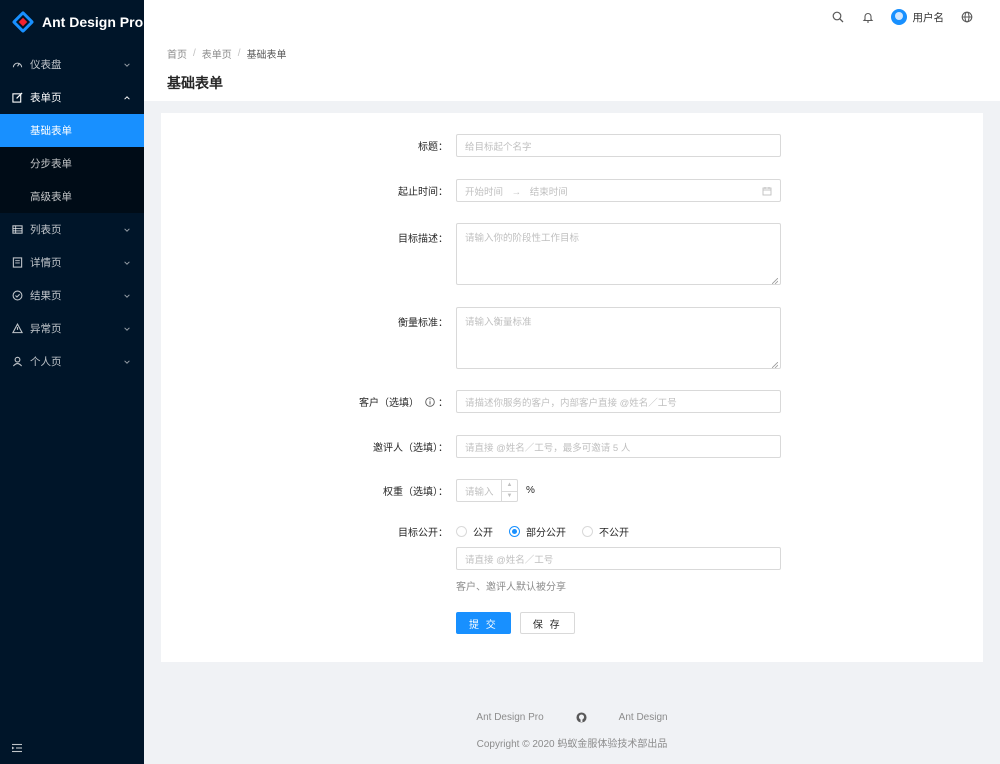  What do you see at coordinates (72, 361) in the screenshot?
I see `sidebar-item-account: 个人页` at bounding box center [72, 361].